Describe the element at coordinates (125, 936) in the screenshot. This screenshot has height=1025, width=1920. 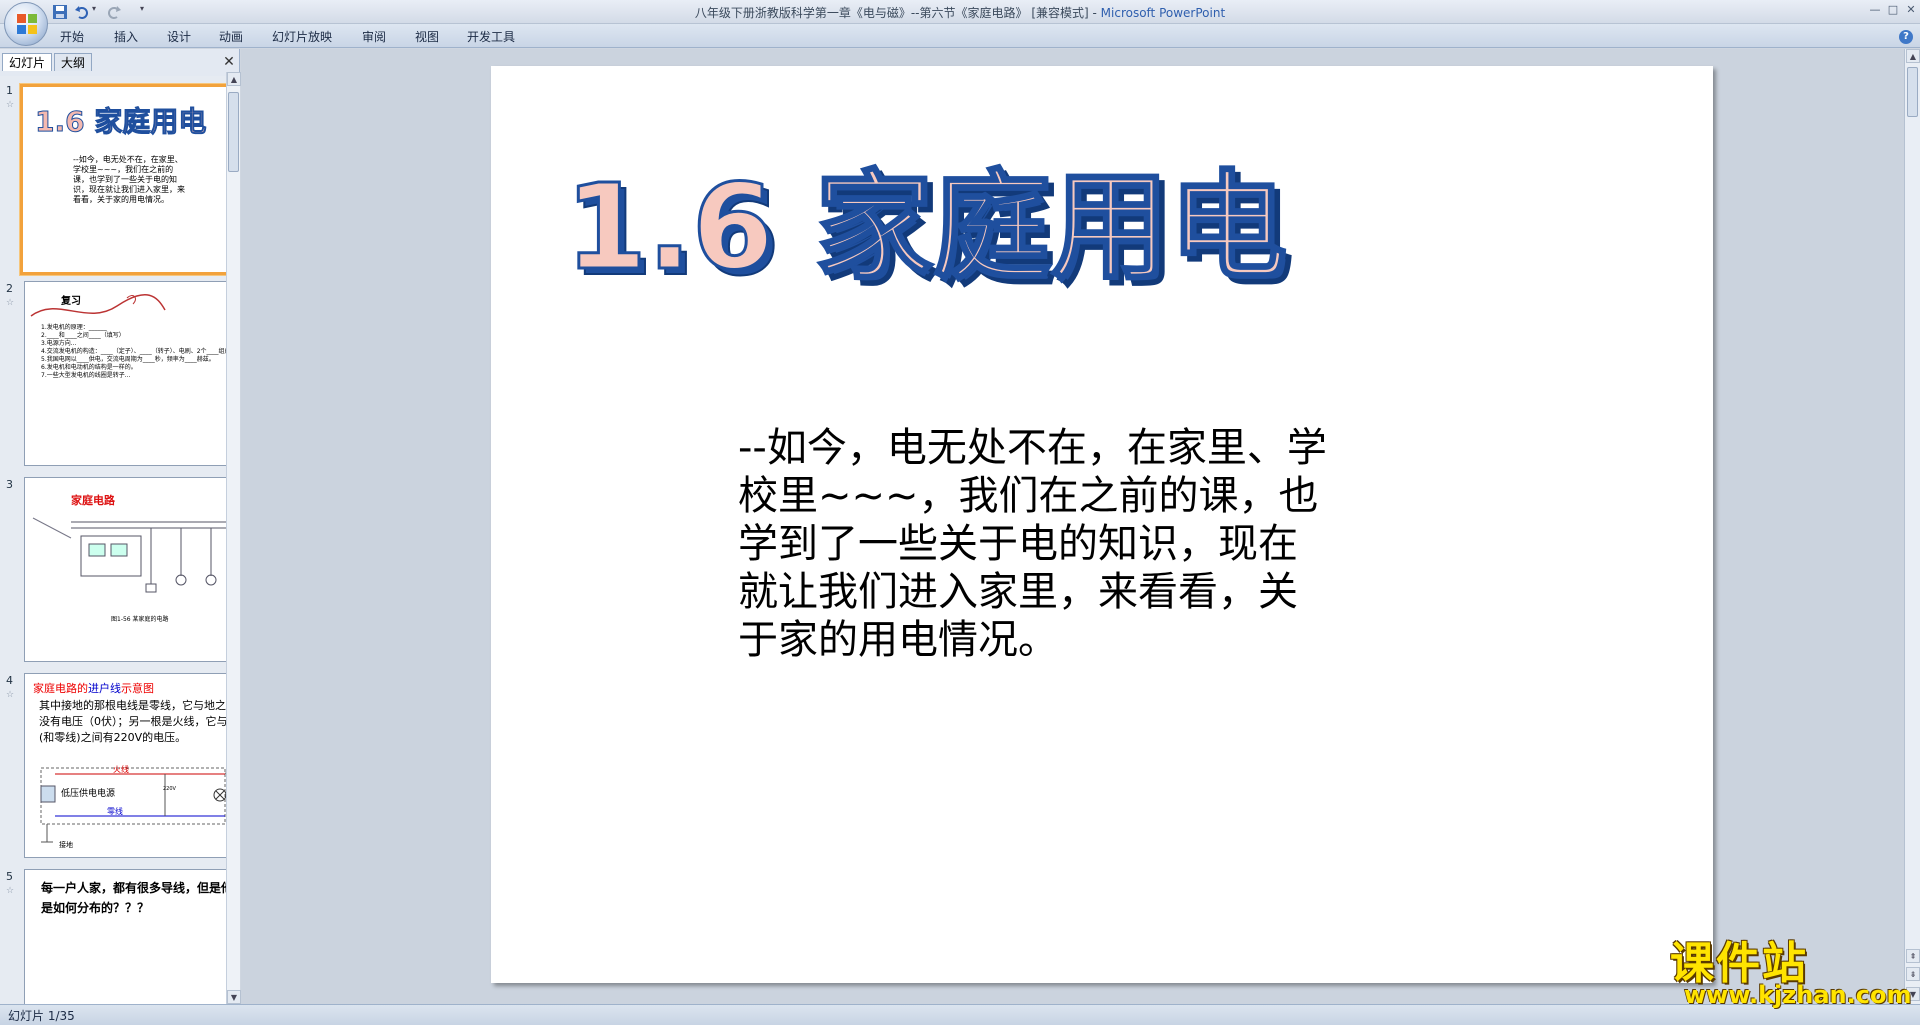
I see `slide-thumbnail-5: 每一户人家，都有很多导线，但是他们是如何分布的？？？` at that location.